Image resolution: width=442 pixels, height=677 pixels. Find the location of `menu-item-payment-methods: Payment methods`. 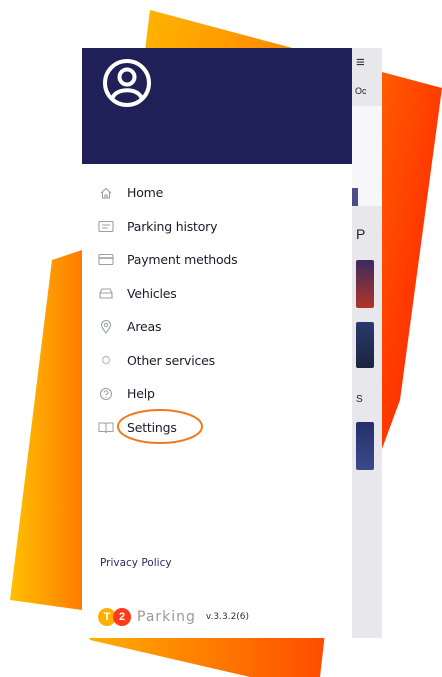

menu-item-payment-methods: Payment methods is located at coordinates (217, 260).